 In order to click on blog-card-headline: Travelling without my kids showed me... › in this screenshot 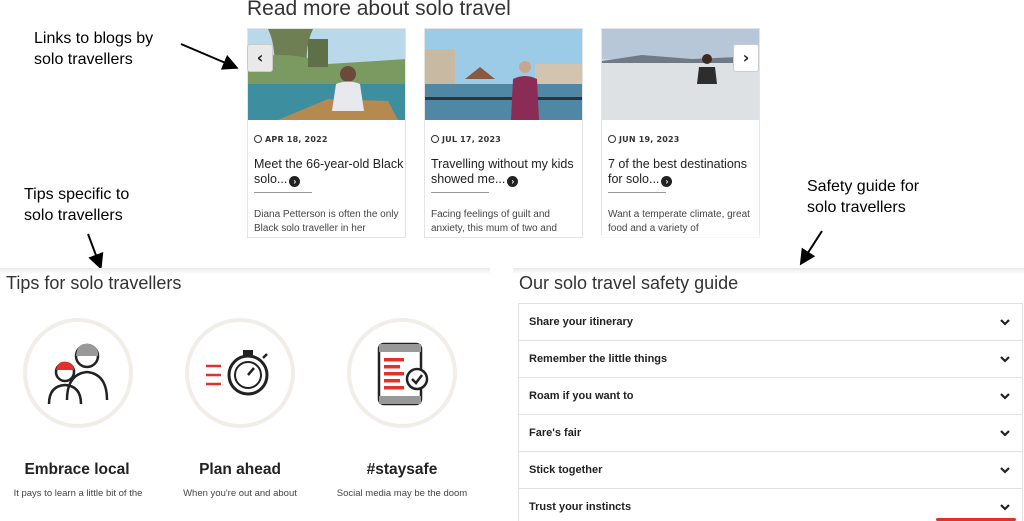, I will do `click(506, 172)`.